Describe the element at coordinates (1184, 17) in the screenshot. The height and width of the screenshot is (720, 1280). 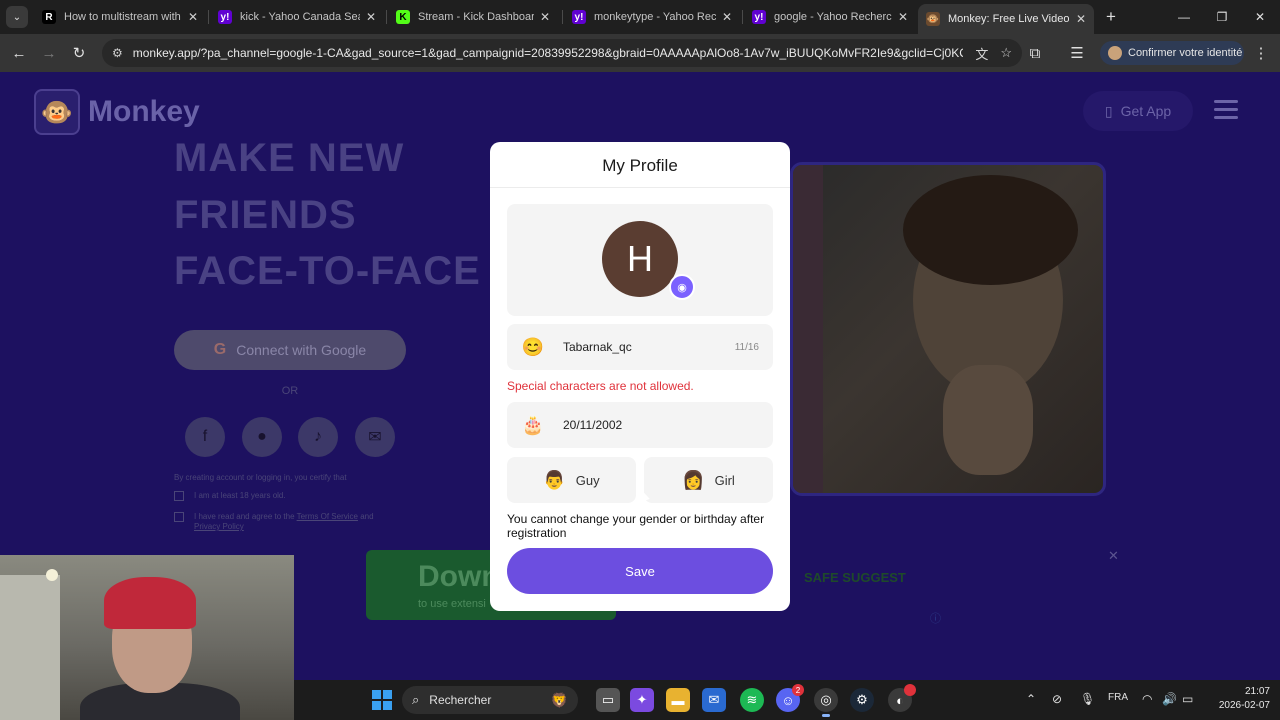
I see `minimize-icon: —` at that location.